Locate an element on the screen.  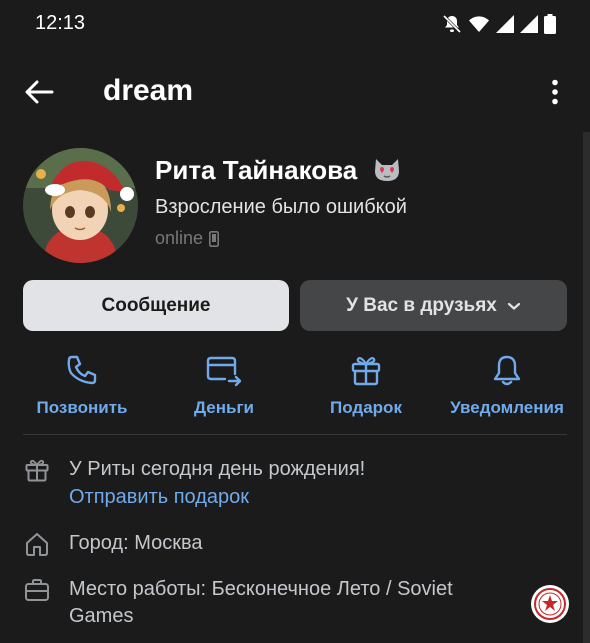
work-text-line-2: Games is located at coordinates (101, 616).